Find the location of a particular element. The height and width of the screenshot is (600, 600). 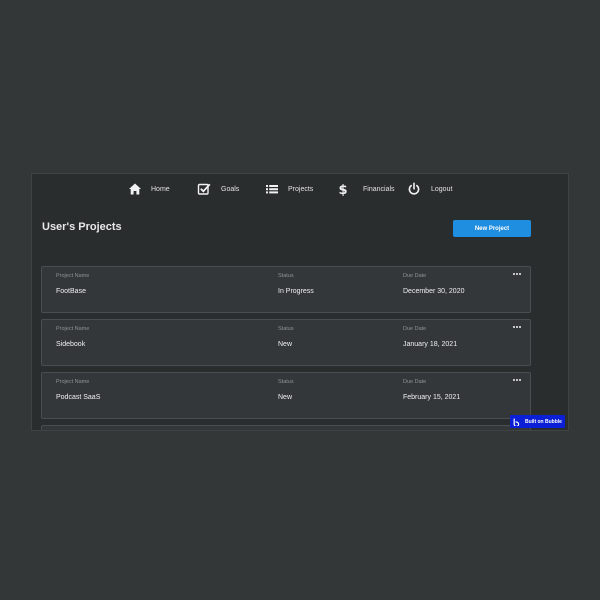

nav-item-label: Financials is located at coordinates (379, 189).